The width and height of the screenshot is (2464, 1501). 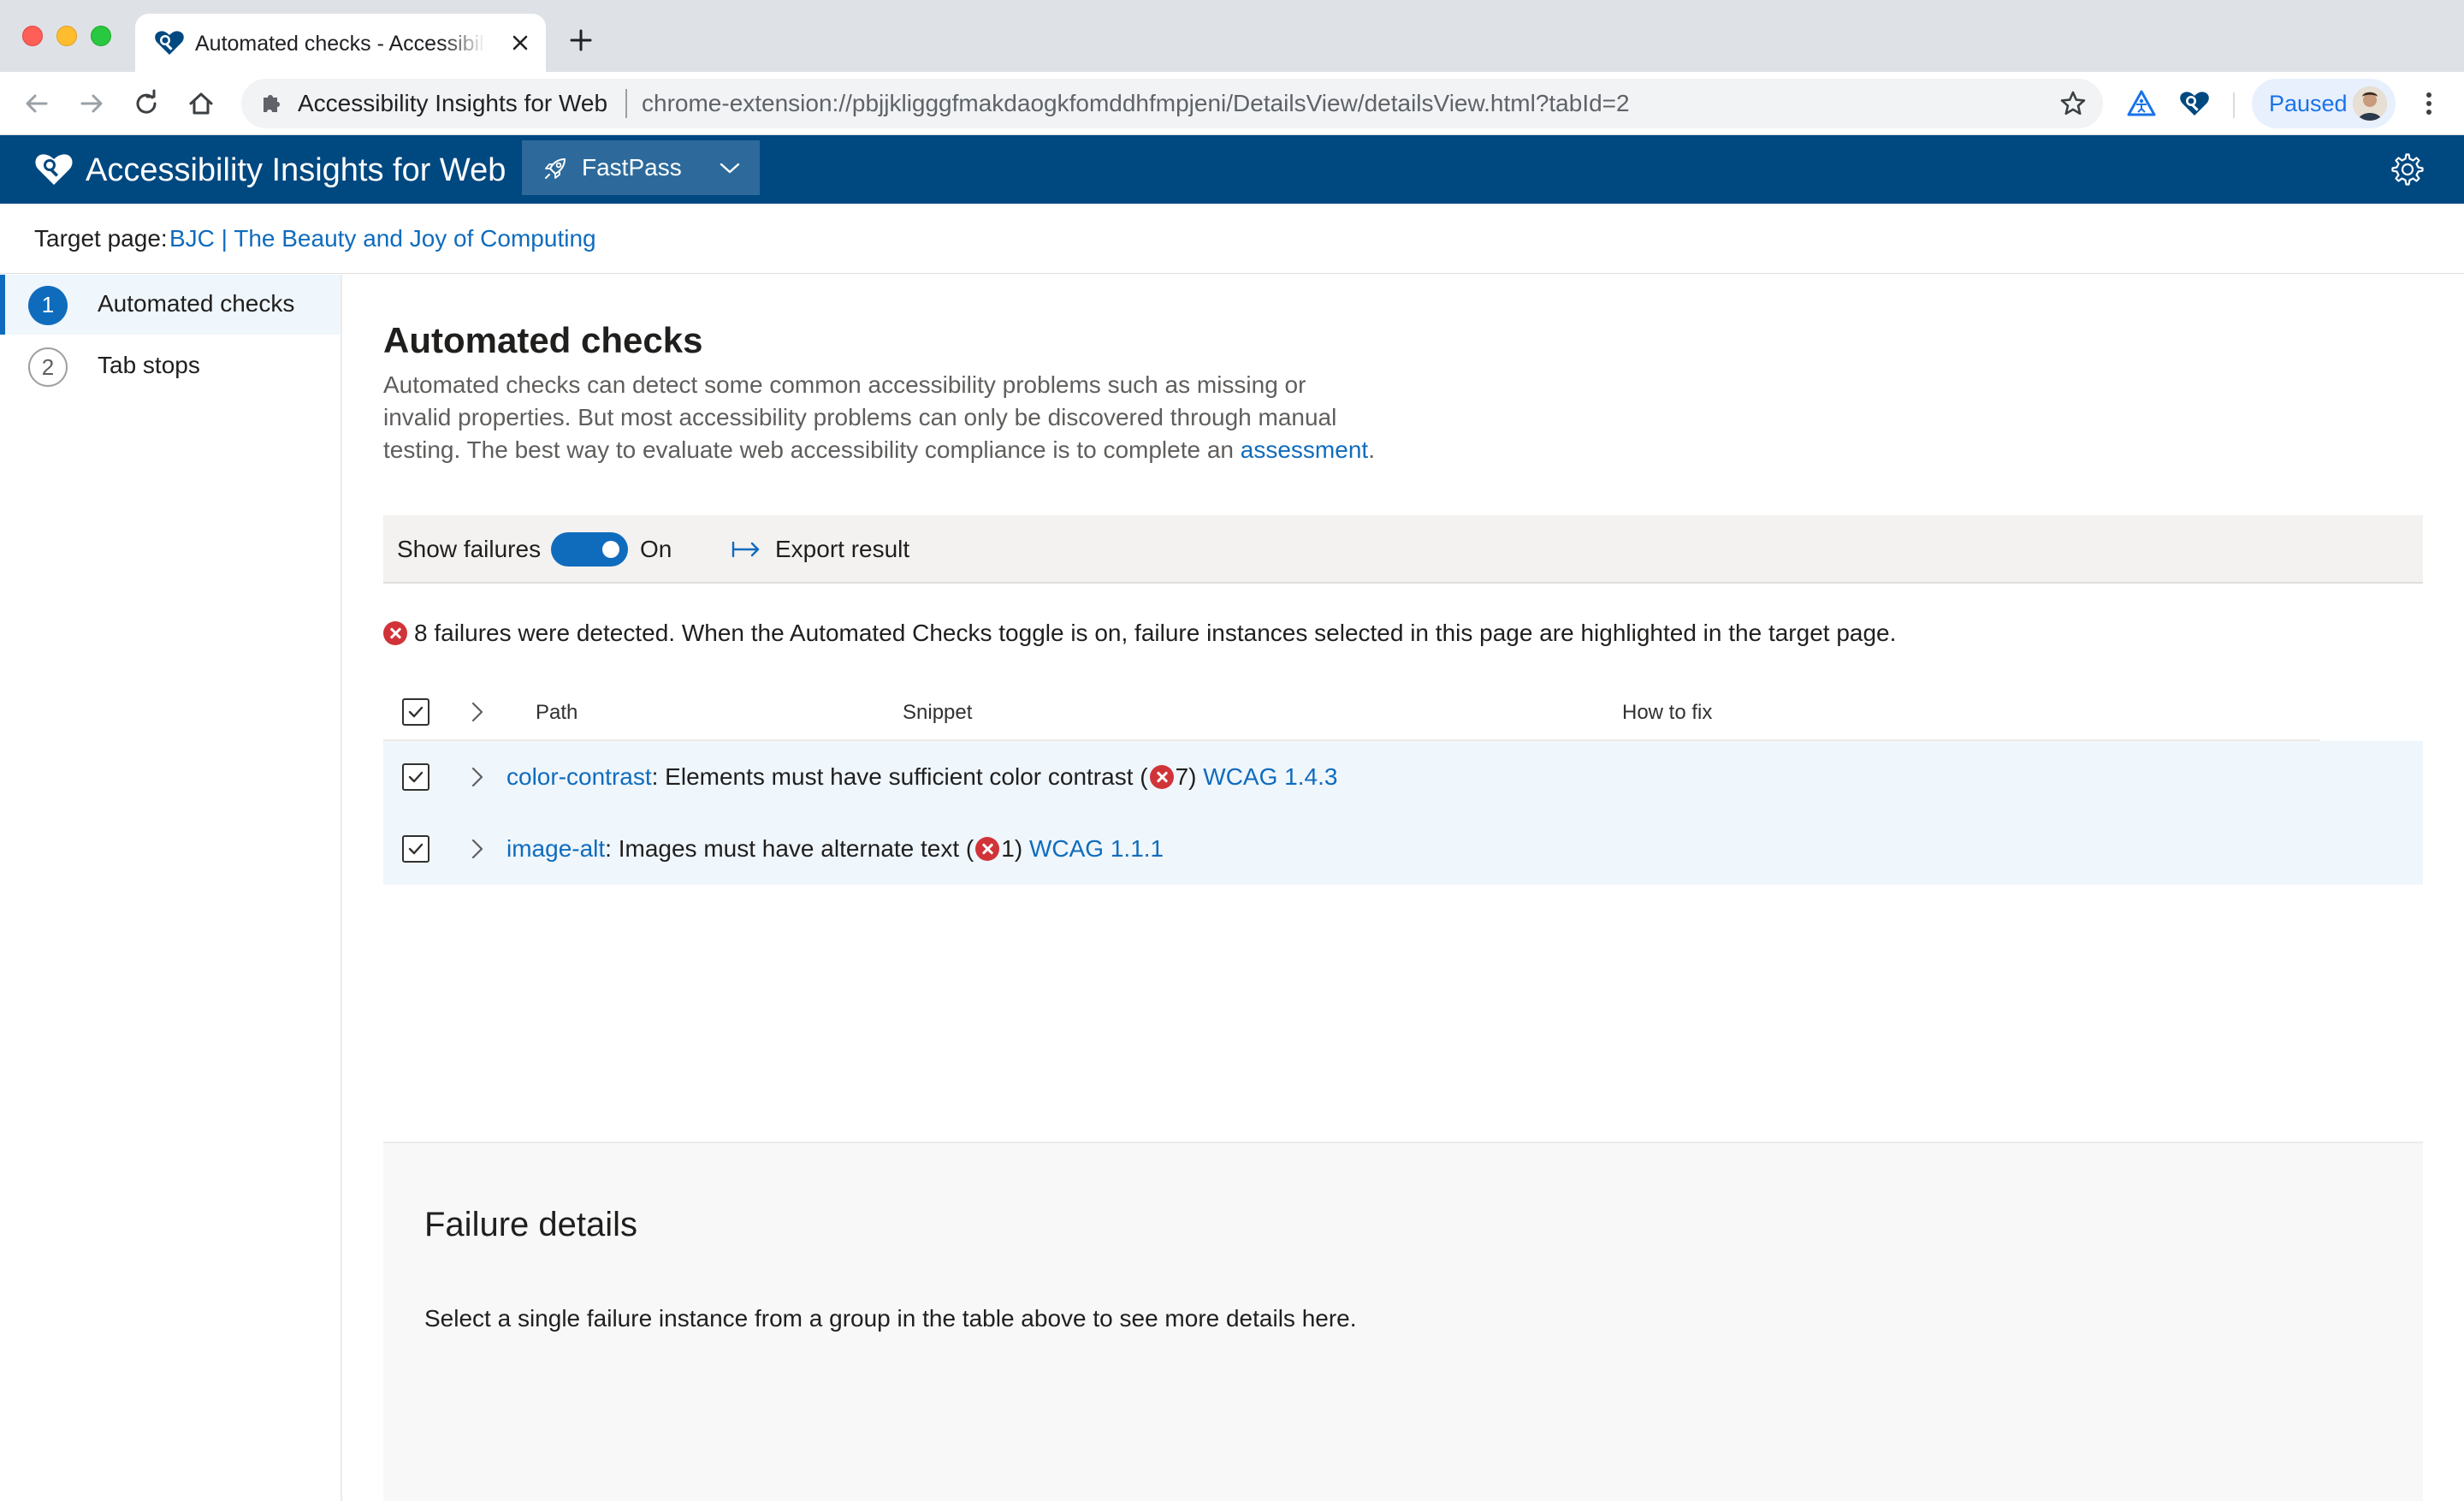 I want to click on nav-item-tab-stops: 2 Tab stops, so click(x=170, y=366).